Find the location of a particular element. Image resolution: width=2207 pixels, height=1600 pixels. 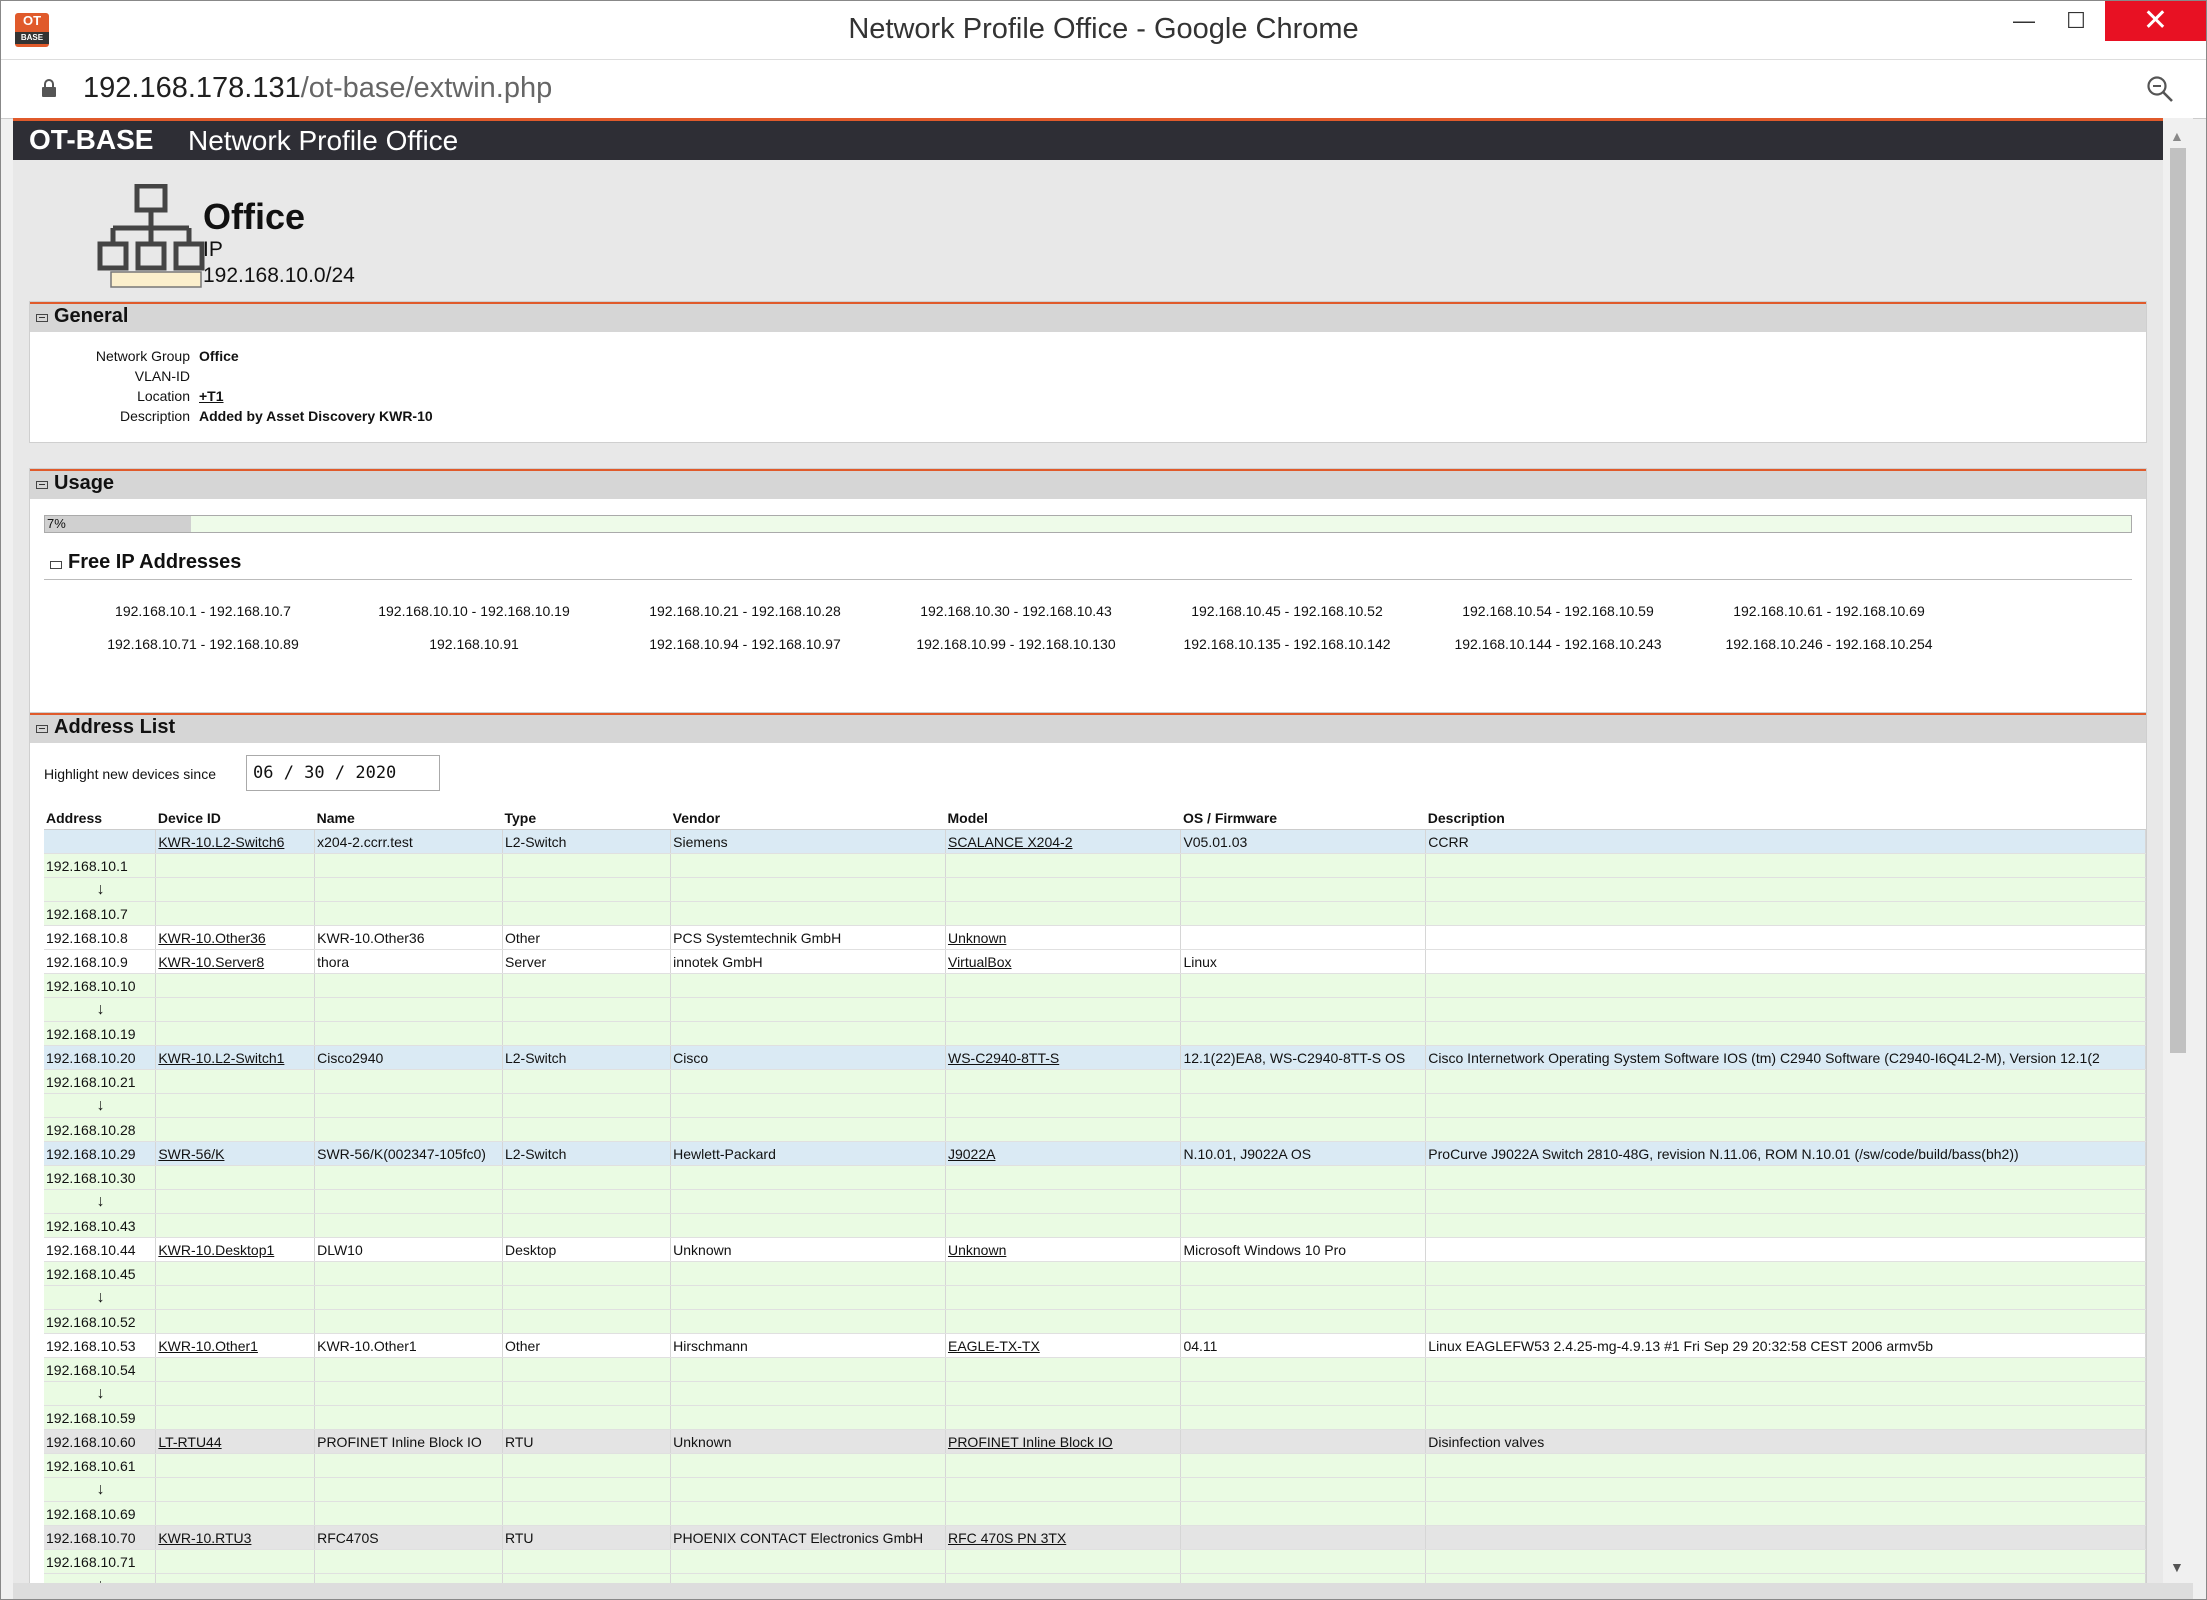

maximize-button: ☐ is located at coordinates (2076, 21).